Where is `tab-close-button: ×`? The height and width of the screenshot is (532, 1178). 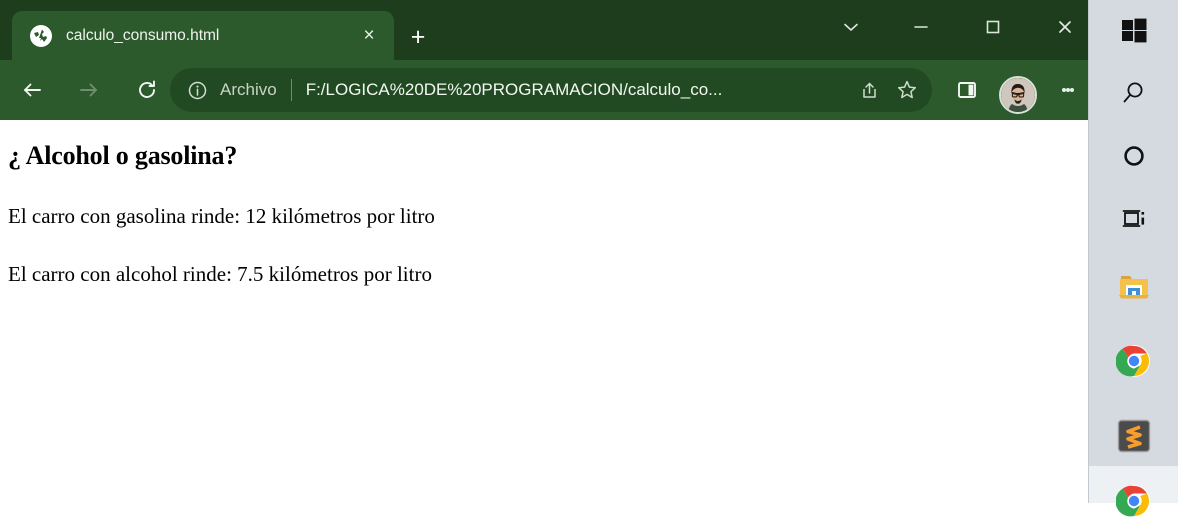 tab-close-button: × is located at coordinates (369, 36).